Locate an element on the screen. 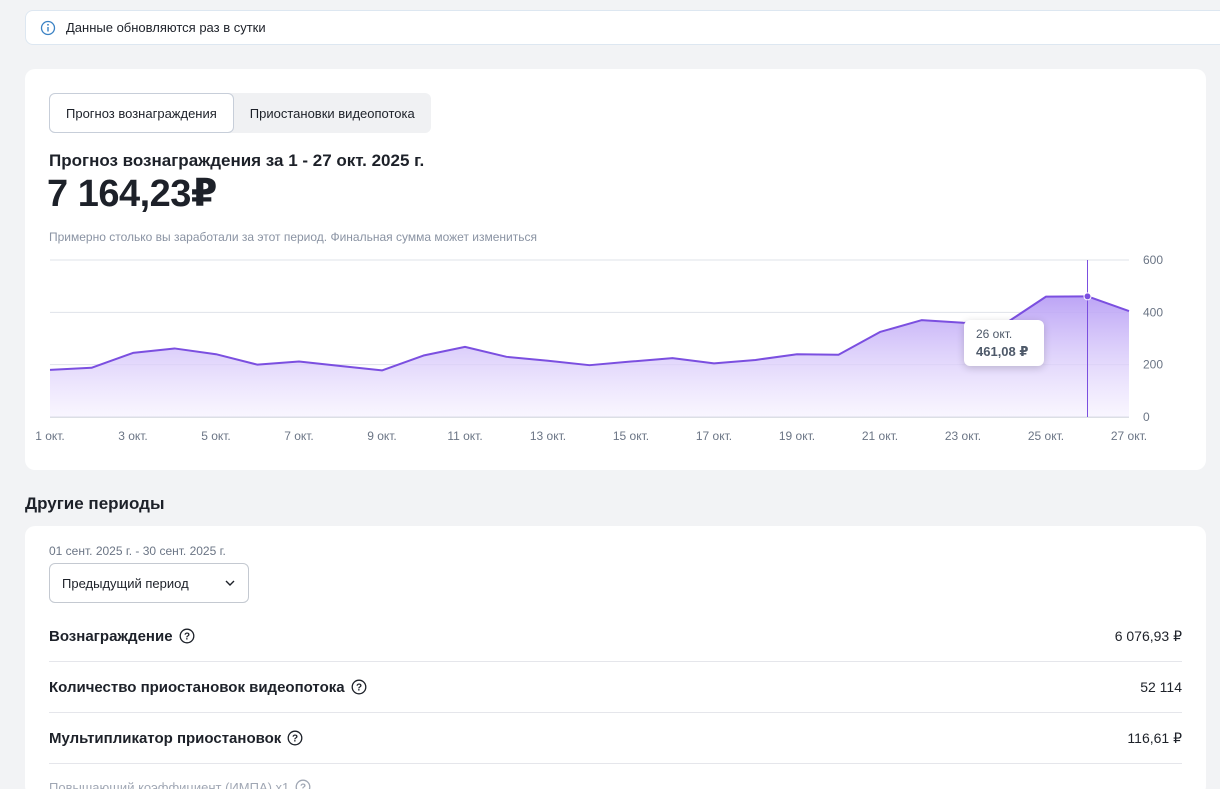 The image size is (1220, 789). tooltip-value: 461,08 ₽ is located at coordinates (1002, 351).